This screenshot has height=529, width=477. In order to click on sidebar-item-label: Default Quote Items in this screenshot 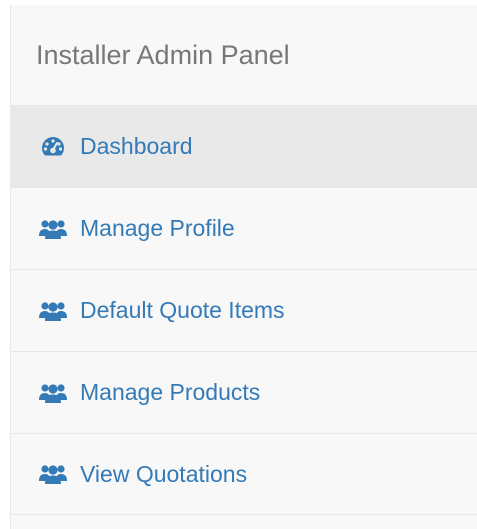, I will do `click(182, 310)`.